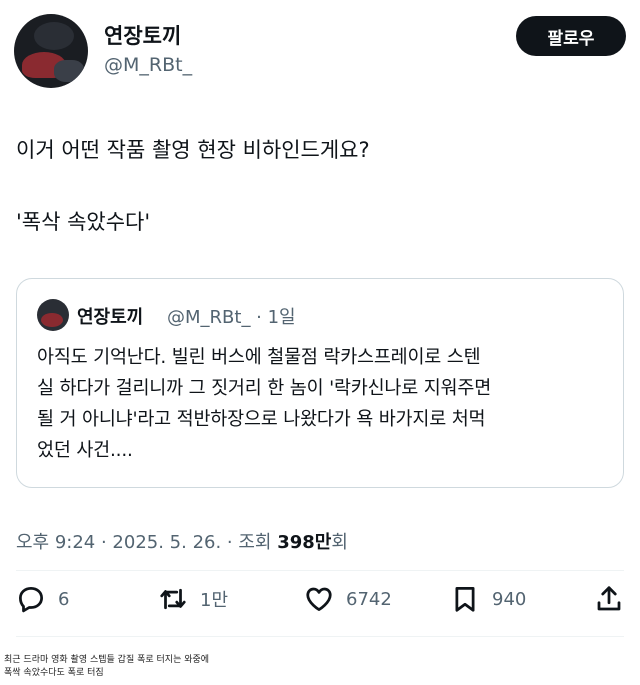 Image resolution: width=640 pixels, height=685 pixels. What do you see at coordinates (110, 317) in the screenshot?
I see `quote-author-name: 연장토끼` at bounding box center [110, 317].